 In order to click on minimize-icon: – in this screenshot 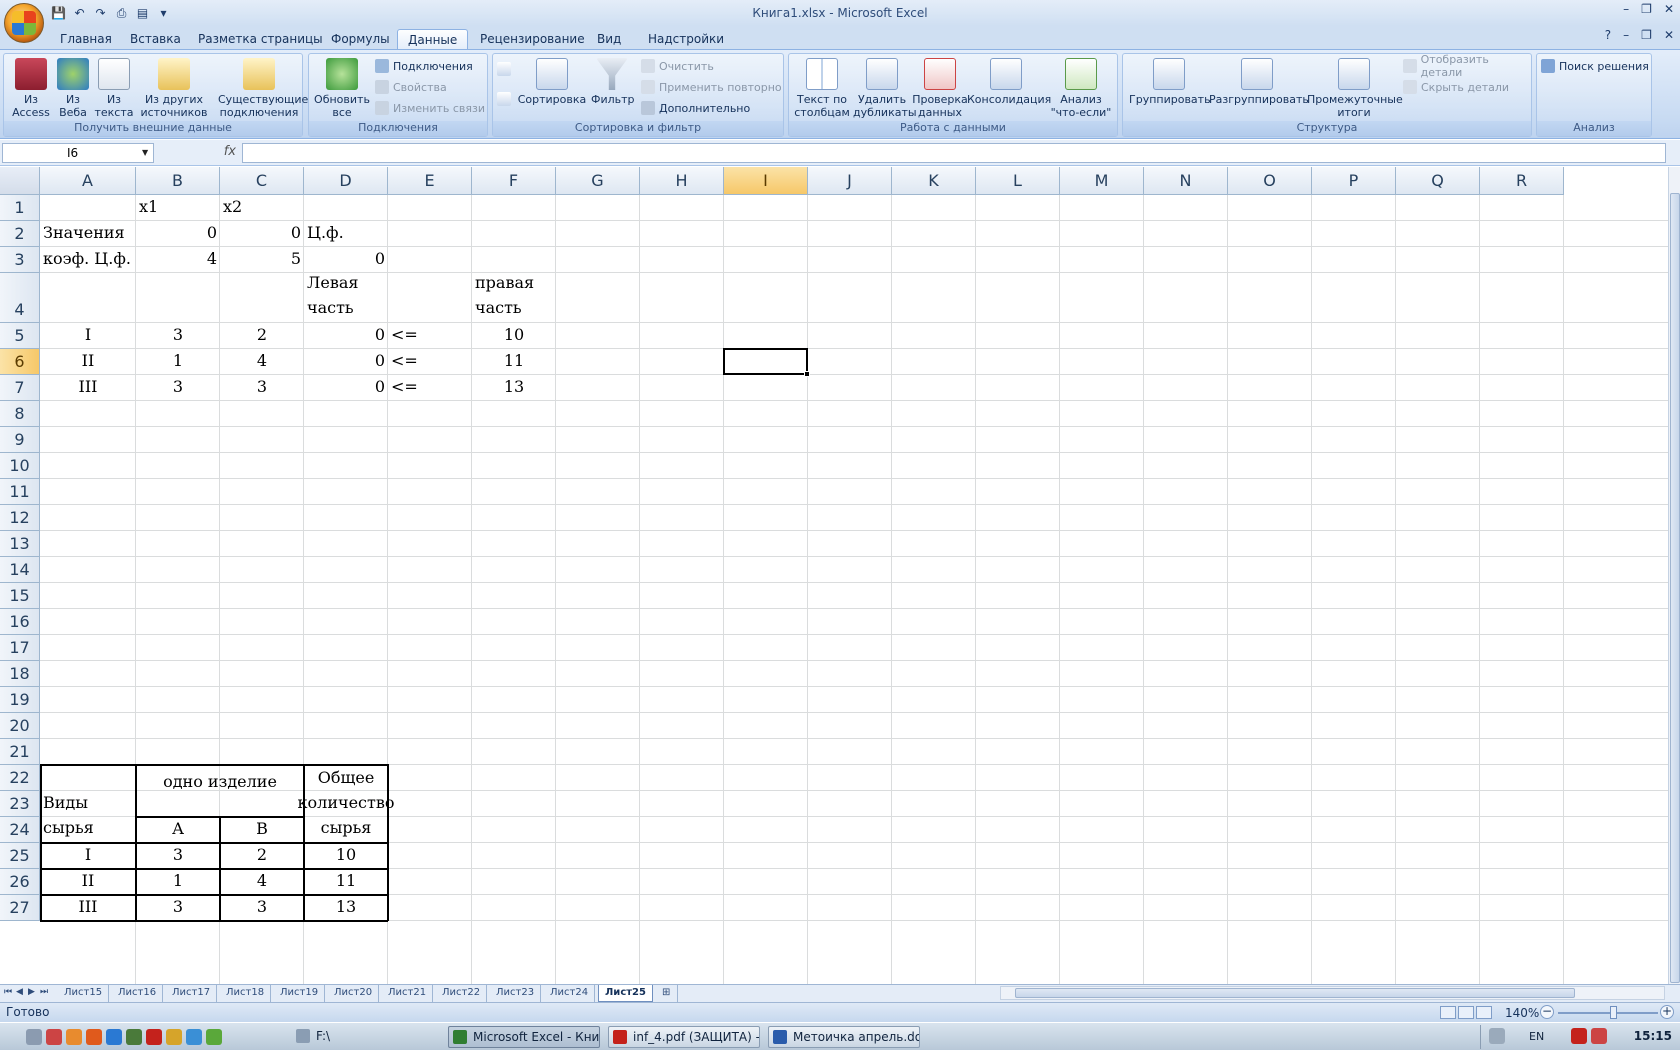, I will do `click(1626, 9)`.